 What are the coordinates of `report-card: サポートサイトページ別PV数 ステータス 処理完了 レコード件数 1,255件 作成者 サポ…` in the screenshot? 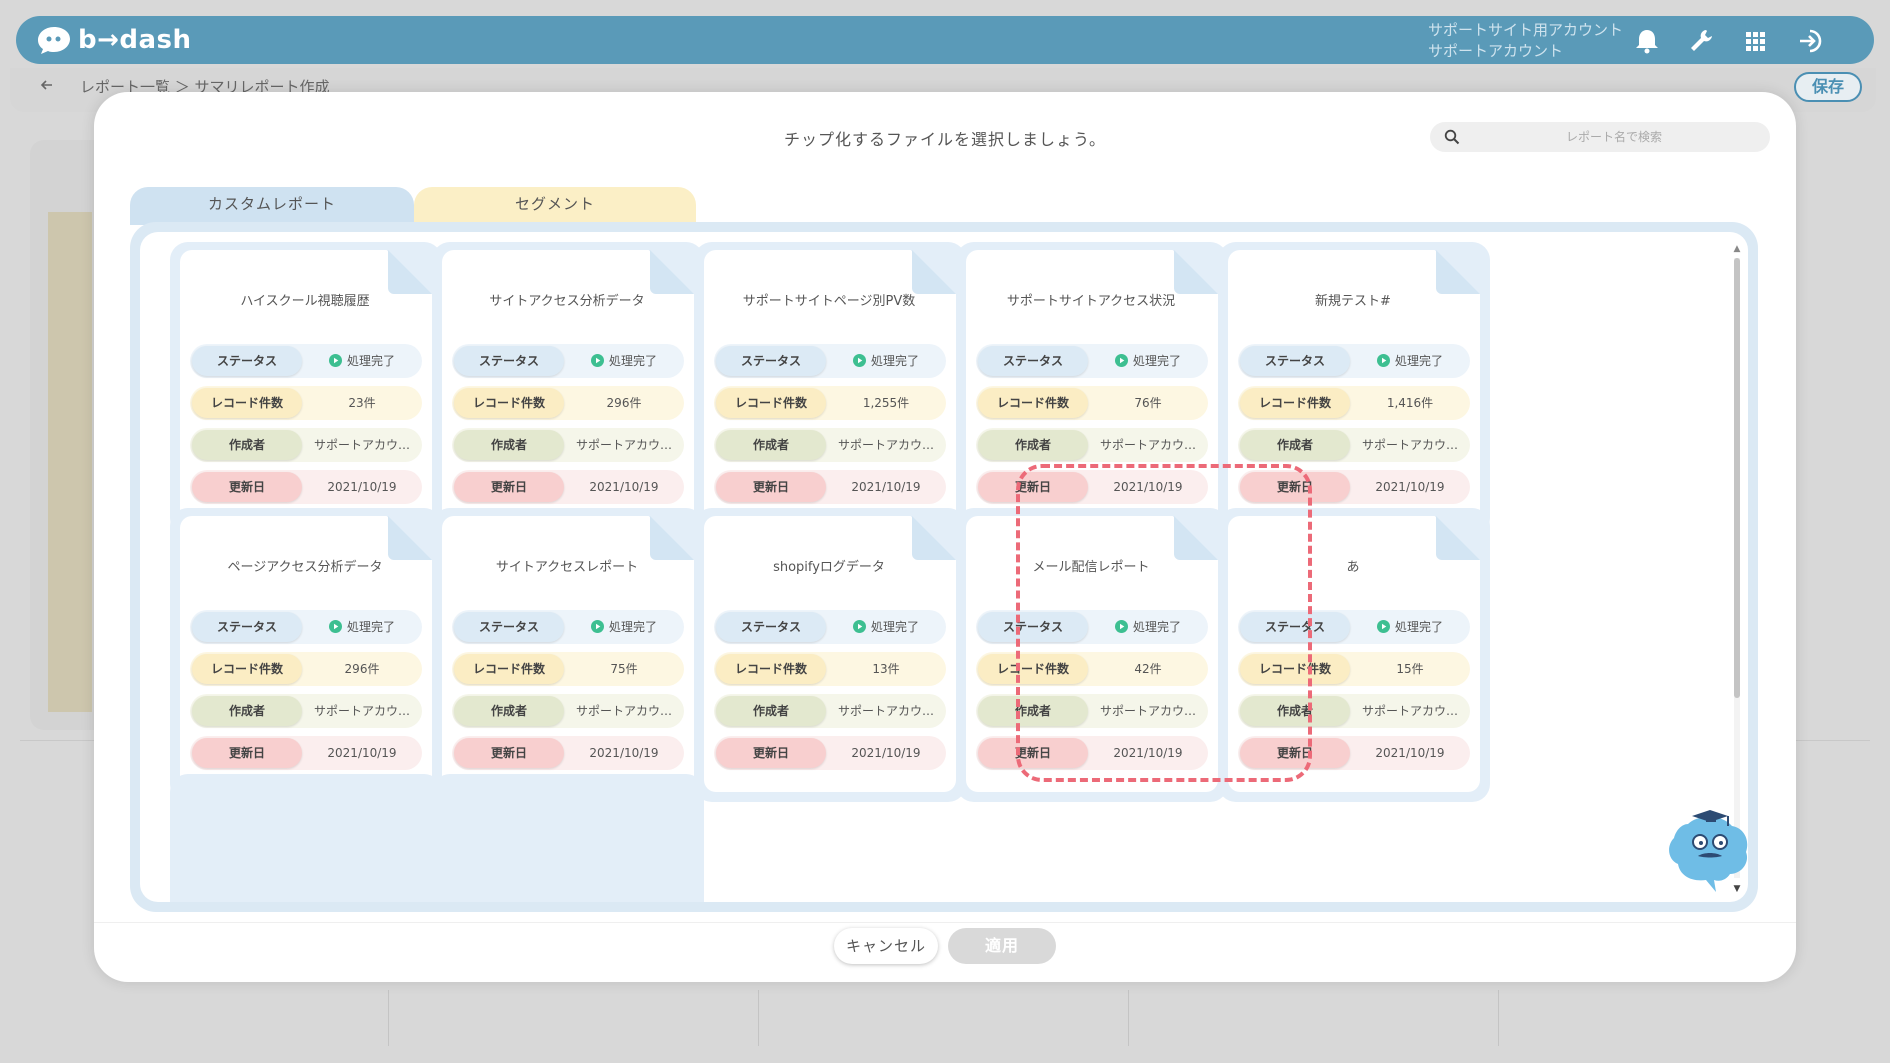 It's located at (830, 389).